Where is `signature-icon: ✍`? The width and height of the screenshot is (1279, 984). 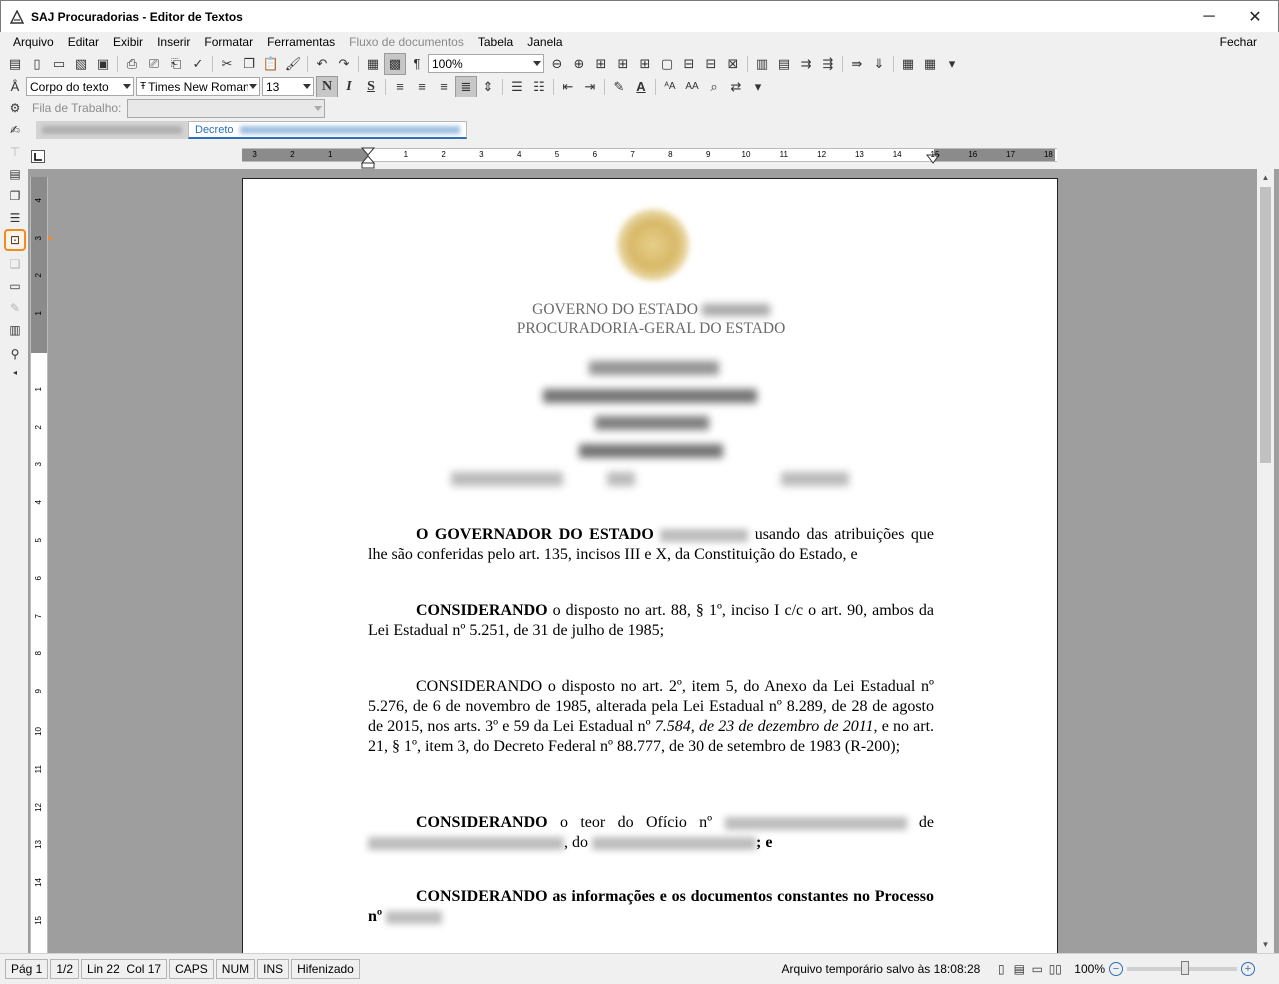 signature-icon: ✍ is located at coordinates (15, 130).